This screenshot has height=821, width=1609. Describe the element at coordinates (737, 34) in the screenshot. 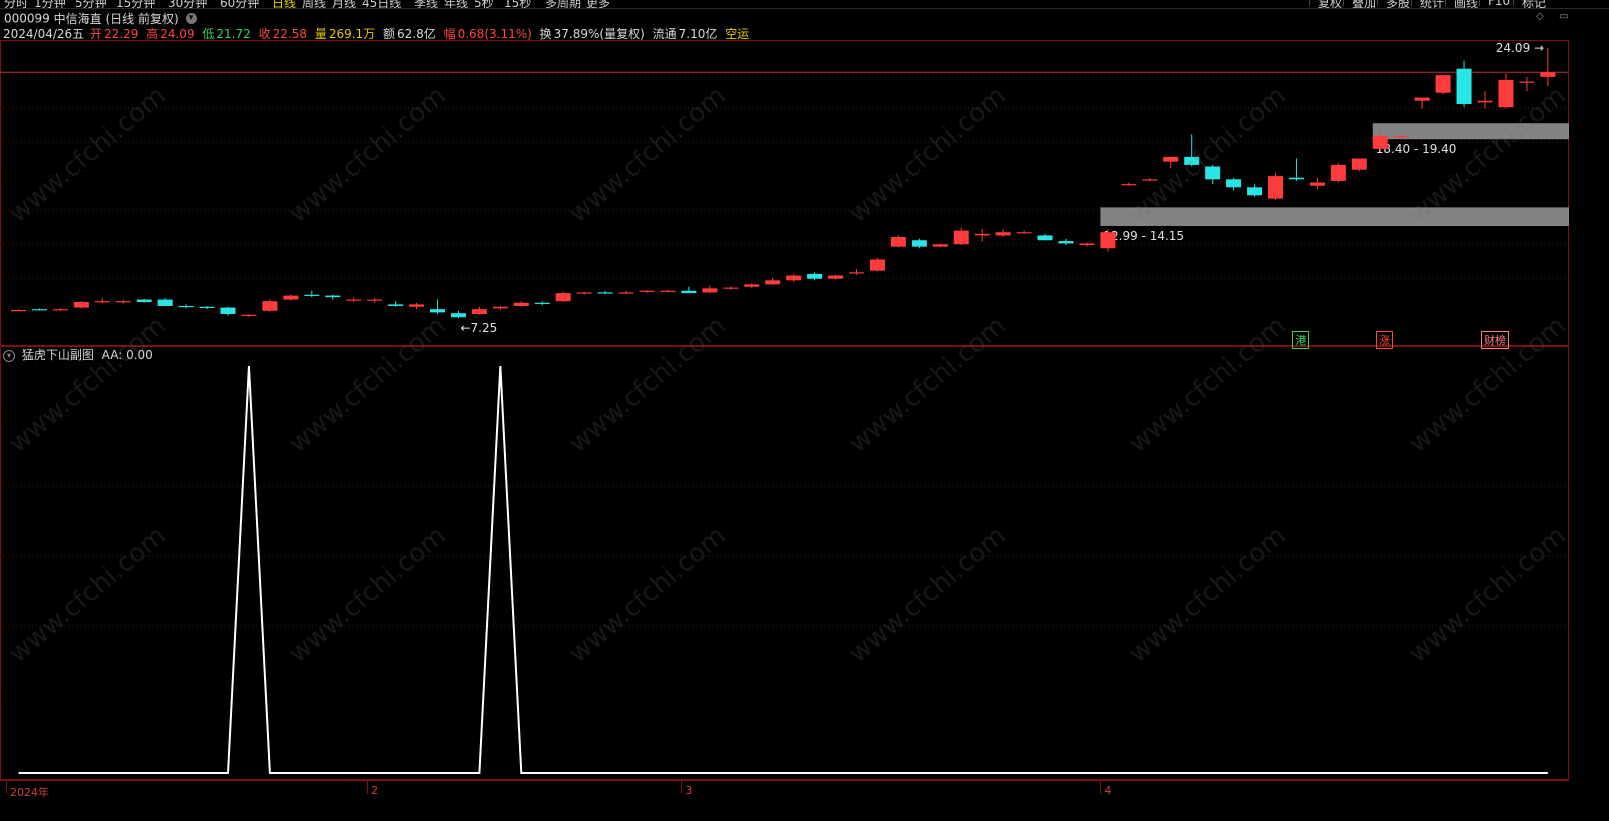

I see `sector-tag: 空运` at that location.